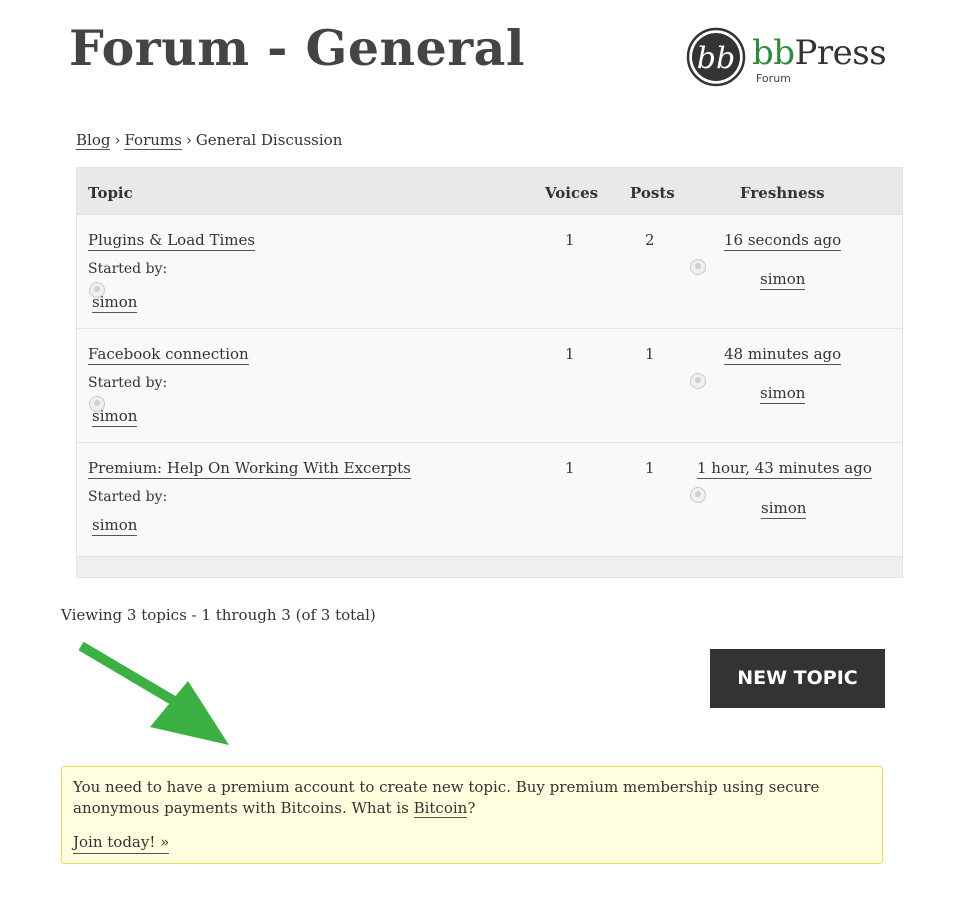  I want to click on freshness-link: 1 hour, 43 minutes ago, so click(784, 468).